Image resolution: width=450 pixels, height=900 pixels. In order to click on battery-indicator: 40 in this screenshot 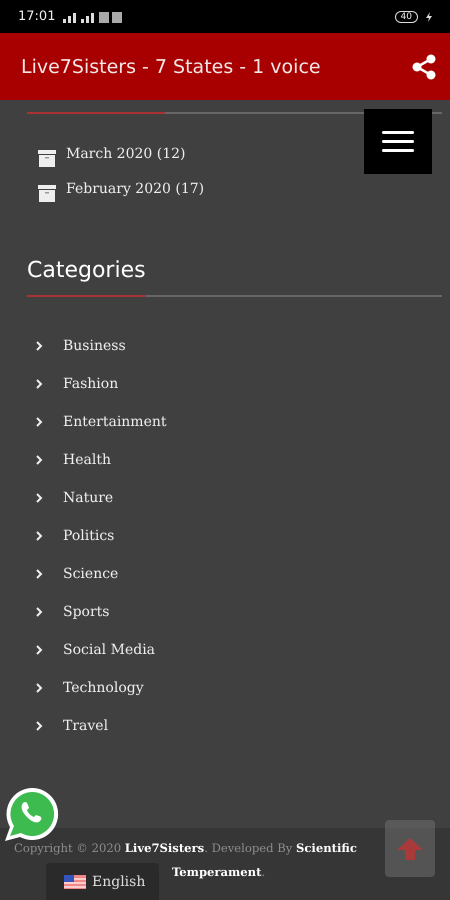, I will do `click(406, 16)`.